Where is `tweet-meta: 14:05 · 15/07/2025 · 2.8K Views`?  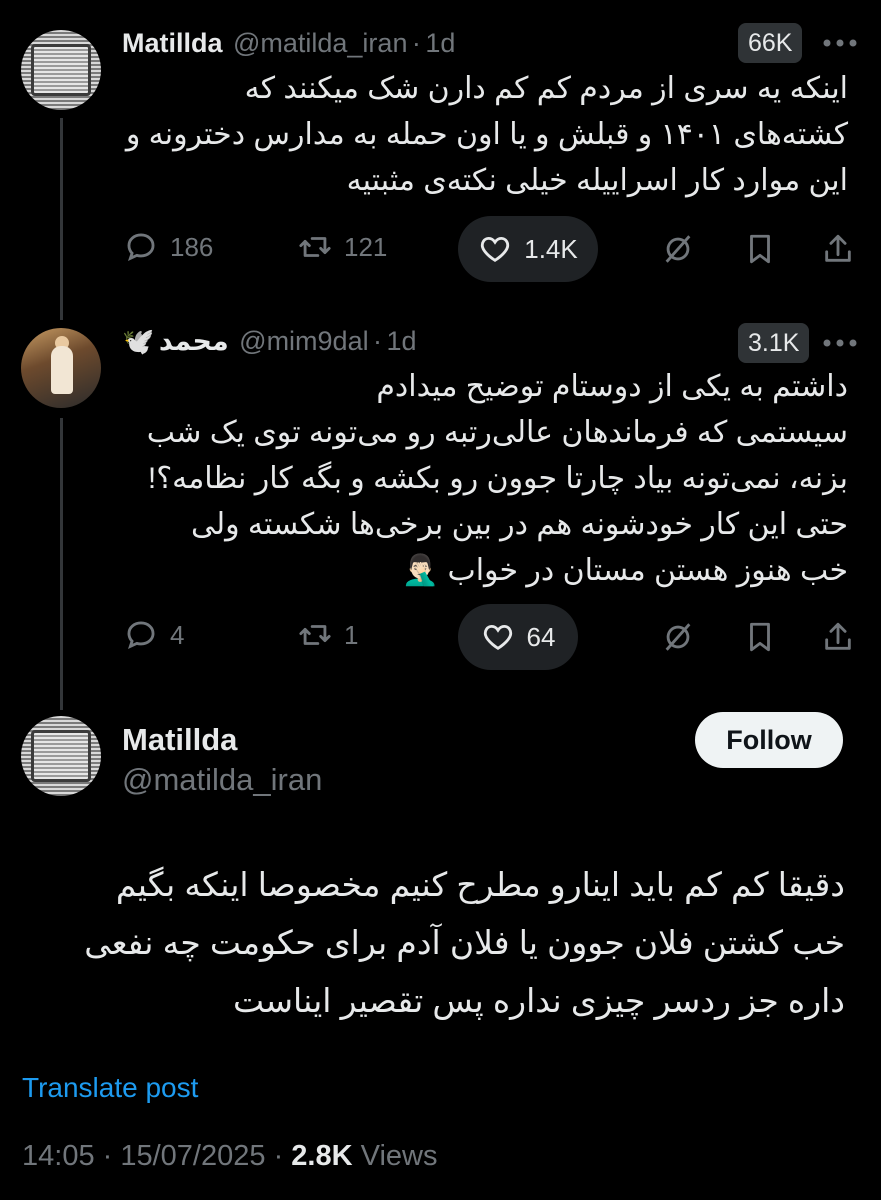 tweet-meta: 14:05 · 15/07/2025 · 2.8K Views is located at coordinates (229, 1156).